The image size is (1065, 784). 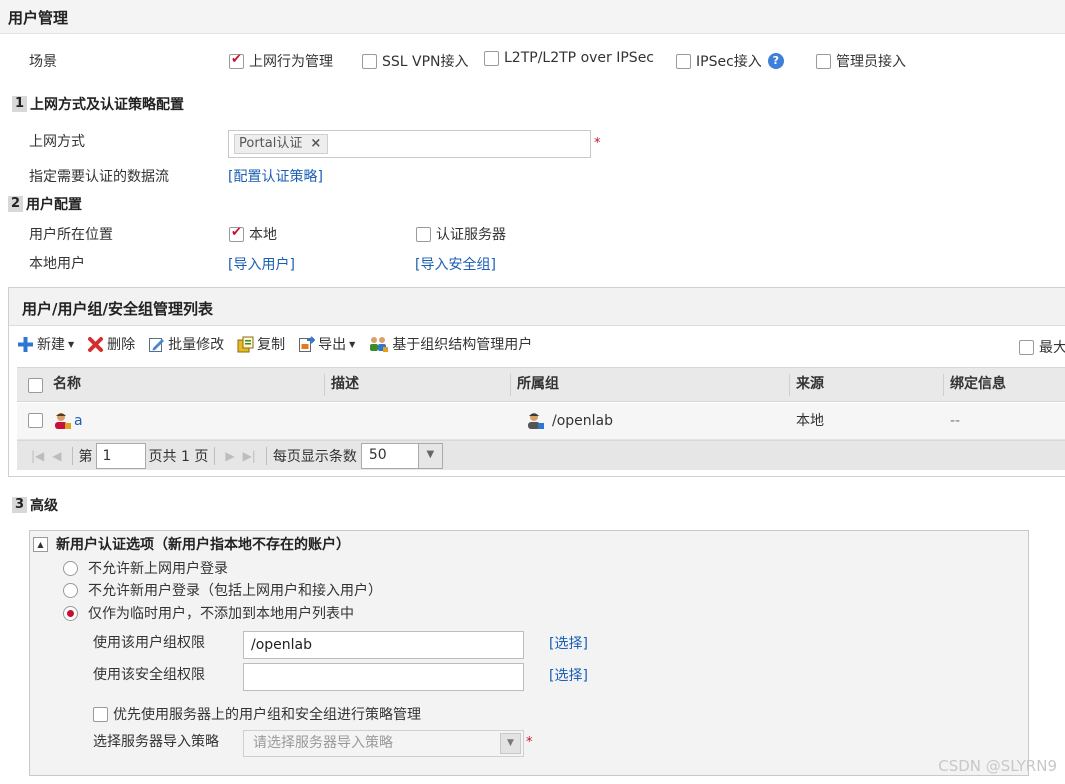 What do you see at coordinates (25, 344) in the screenshot?
I see `plus-icon` at bounding box center [25, 344].